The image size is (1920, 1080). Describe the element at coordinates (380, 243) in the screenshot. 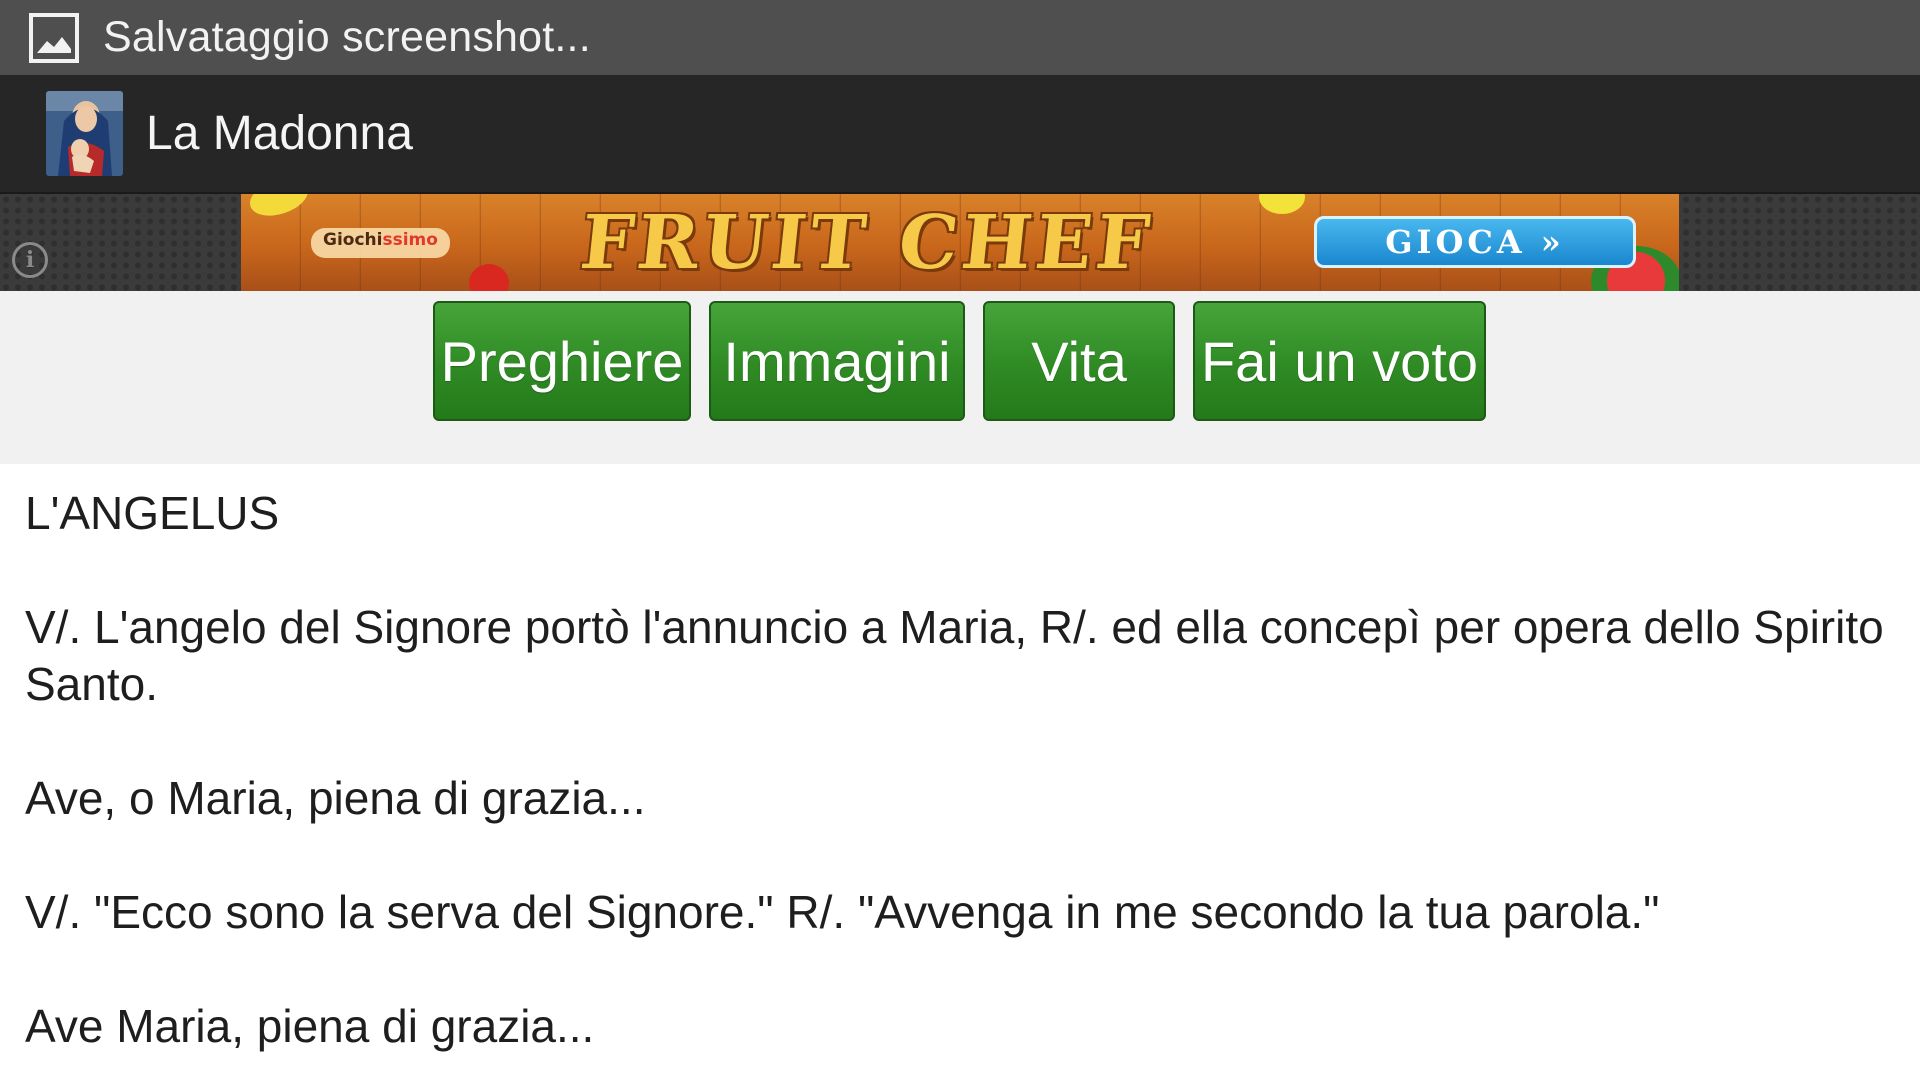

I see `ad-brand: Giochissimo` at that location.